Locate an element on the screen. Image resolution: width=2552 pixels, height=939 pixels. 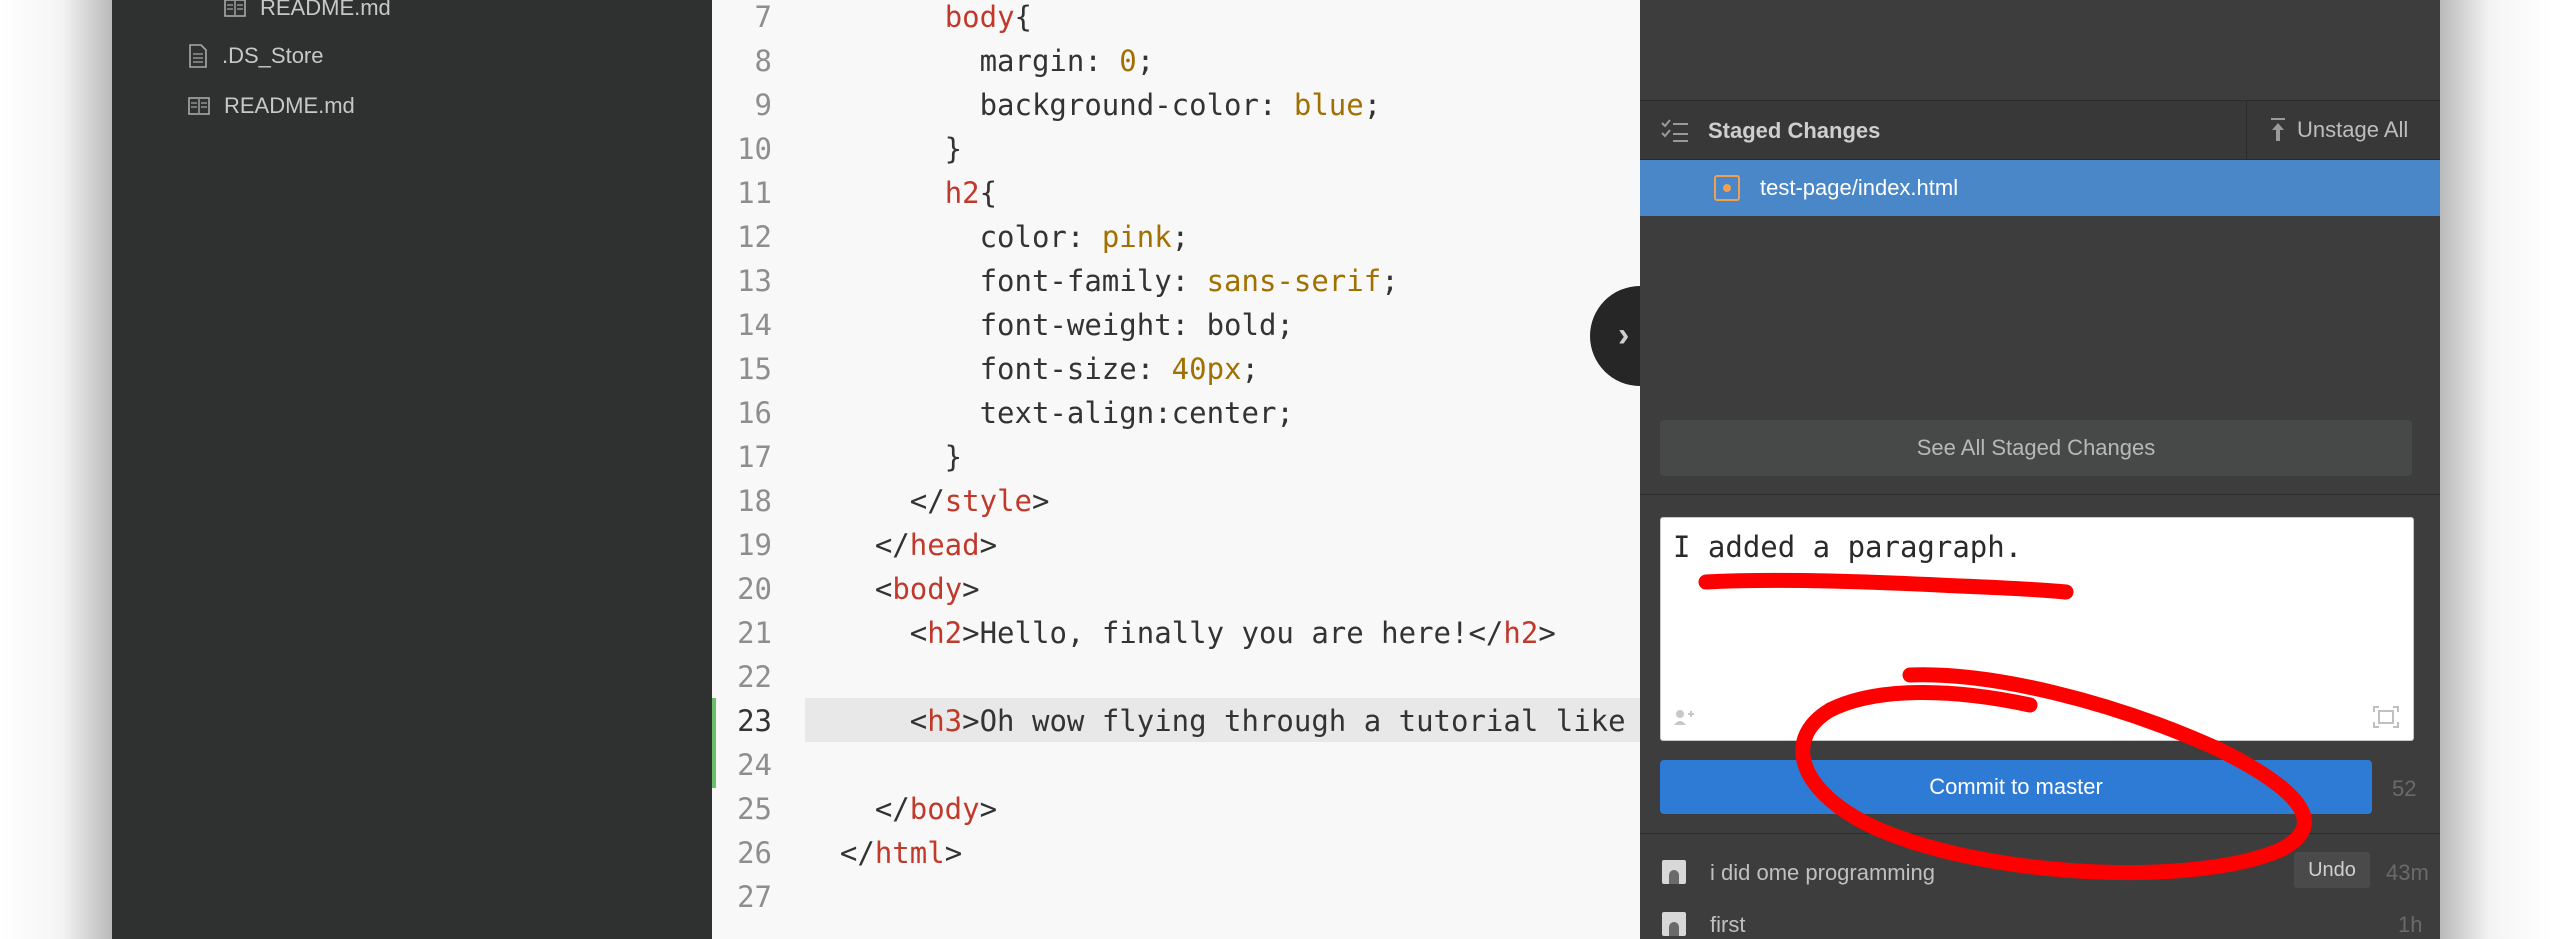
staged-file-row: test-page/index.html is located at coordinates (2040, 188).